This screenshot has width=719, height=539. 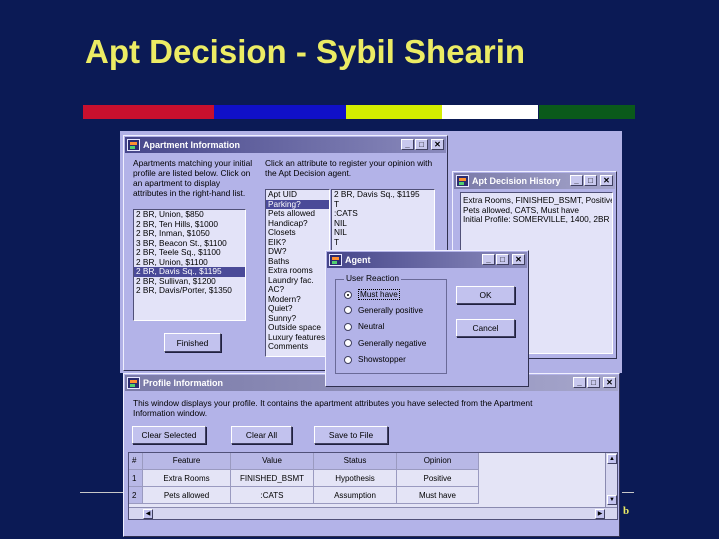 I want to click on reaction-option-label: Neutral, so click(x=371, y=326).